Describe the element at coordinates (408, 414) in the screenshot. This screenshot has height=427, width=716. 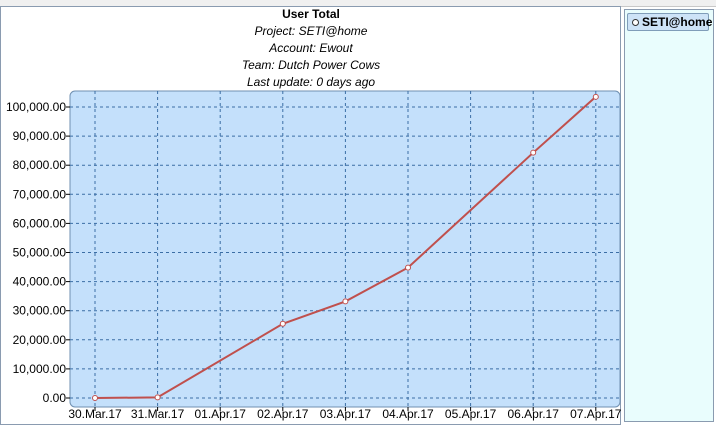
I see `x-tick-label: 04.Apr.17` at that location.